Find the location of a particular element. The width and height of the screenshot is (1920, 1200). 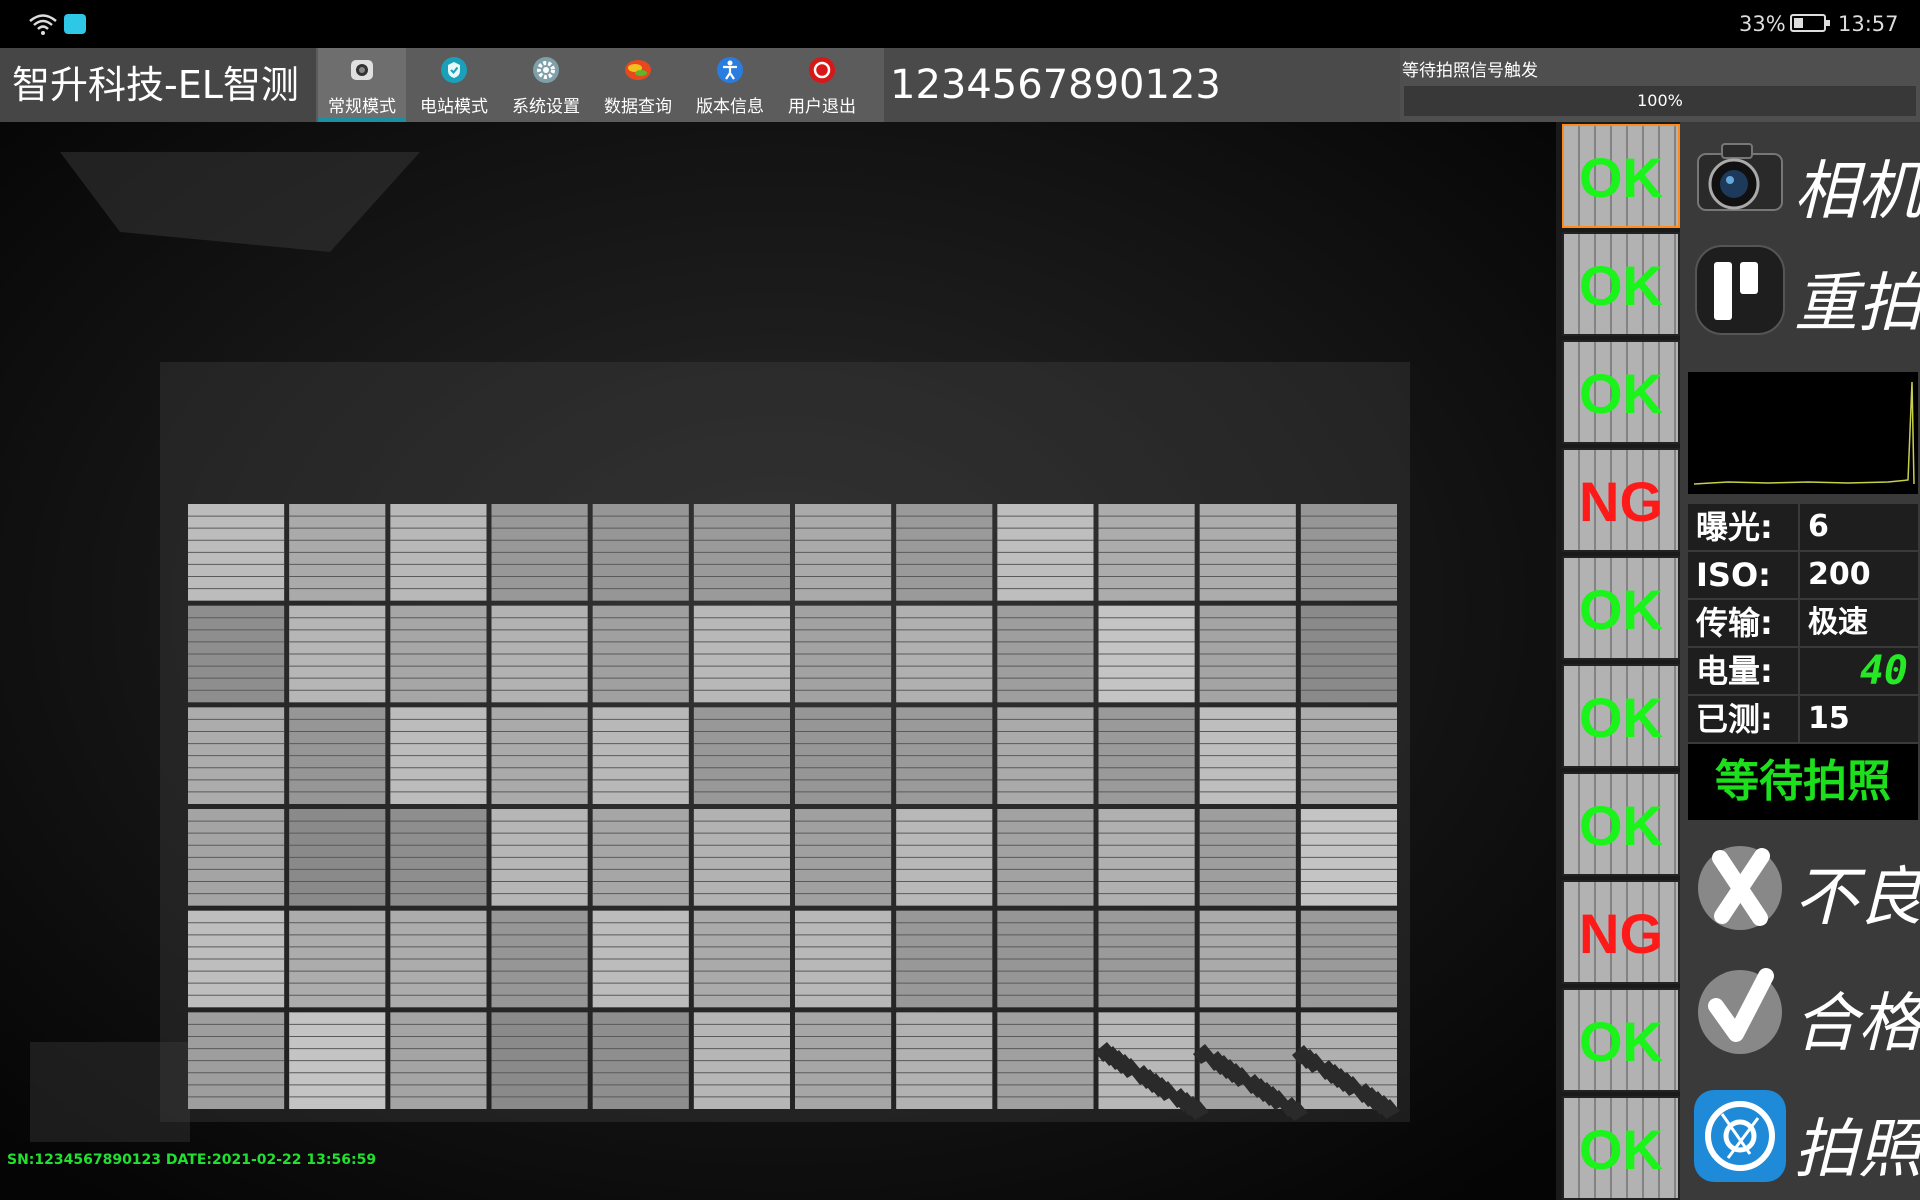

tab-version-info: 版本信息 is located at coordinates (730, 85).